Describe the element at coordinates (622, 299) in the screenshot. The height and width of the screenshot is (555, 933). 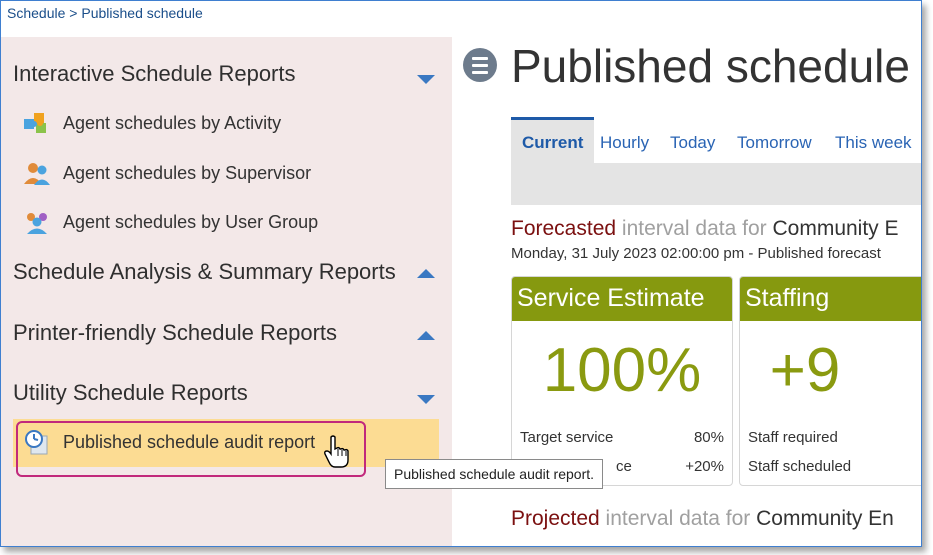
I see `card-title: Service Estimate` at that location.